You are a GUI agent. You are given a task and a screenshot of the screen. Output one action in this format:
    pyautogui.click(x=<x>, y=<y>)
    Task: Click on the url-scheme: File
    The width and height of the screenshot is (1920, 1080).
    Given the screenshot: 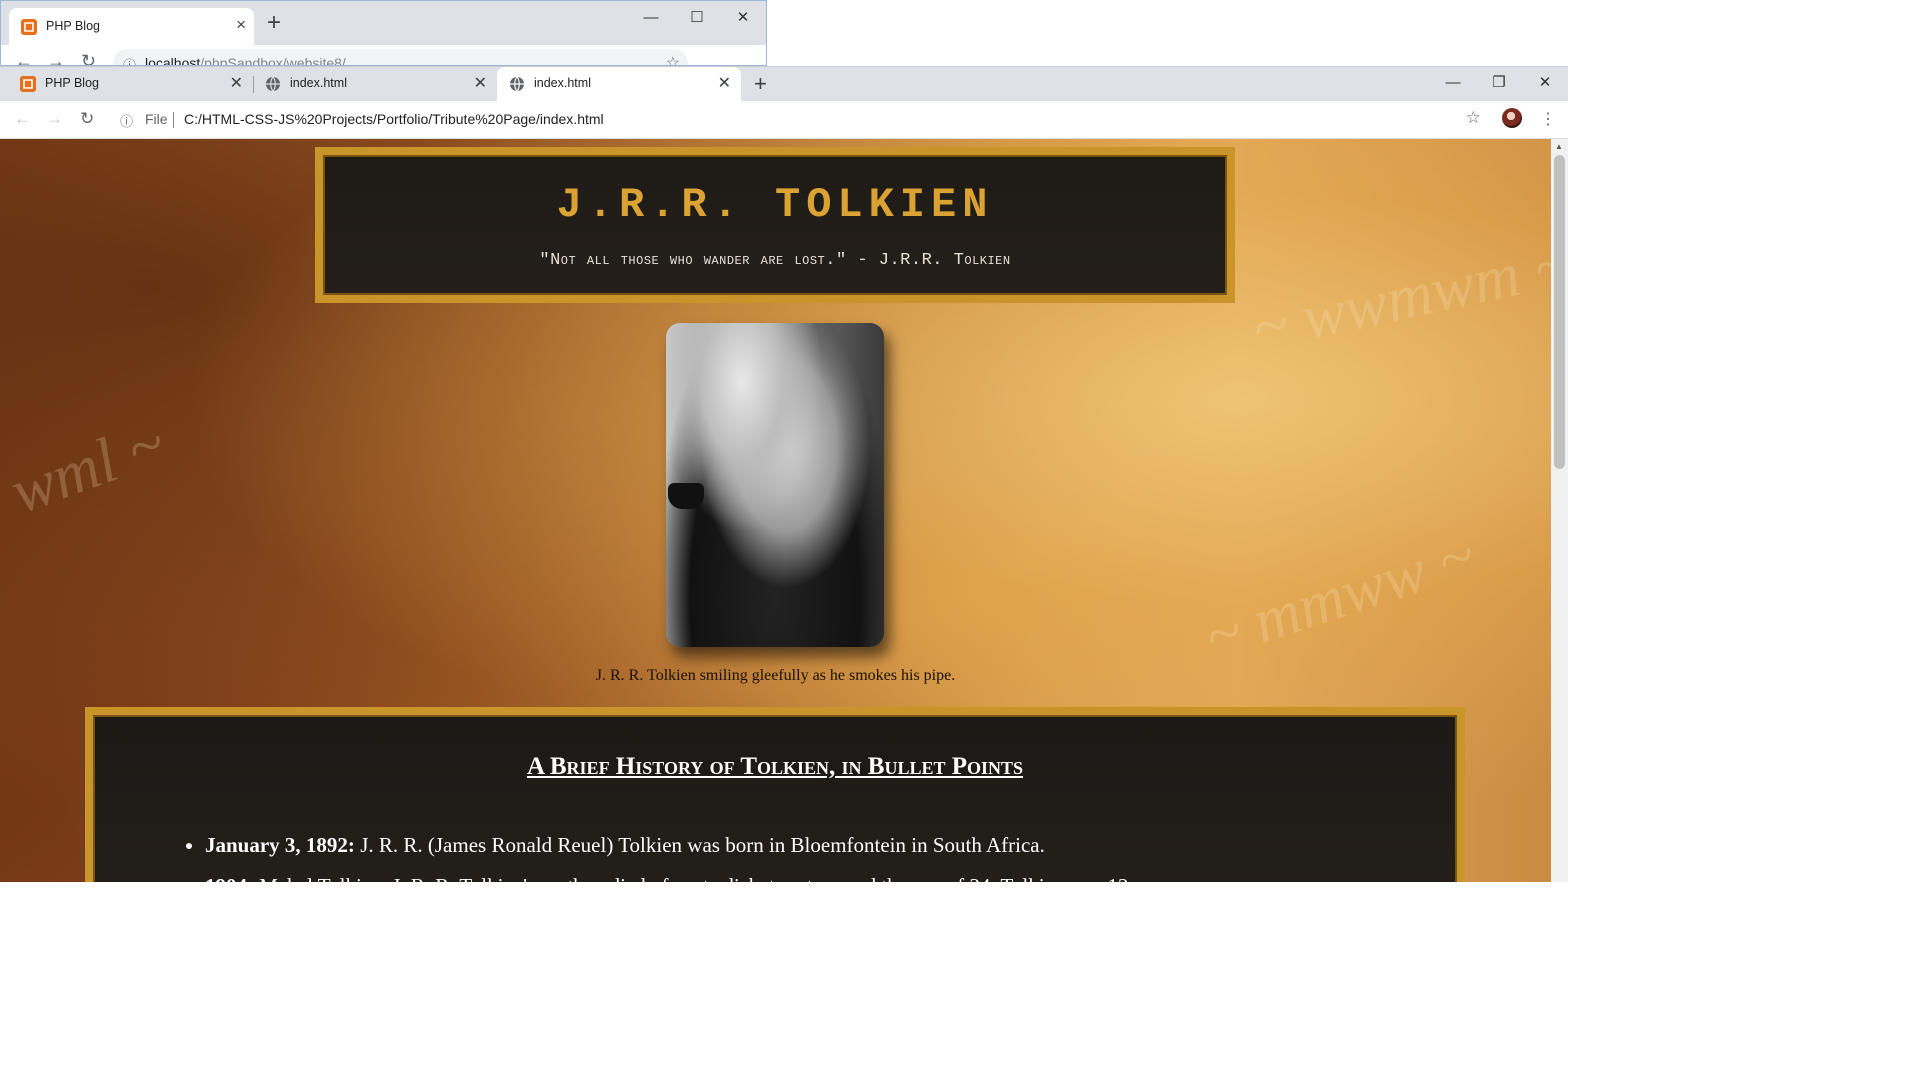 What is the action you would take?
    pyautogui.click(x=156, y=119)
    